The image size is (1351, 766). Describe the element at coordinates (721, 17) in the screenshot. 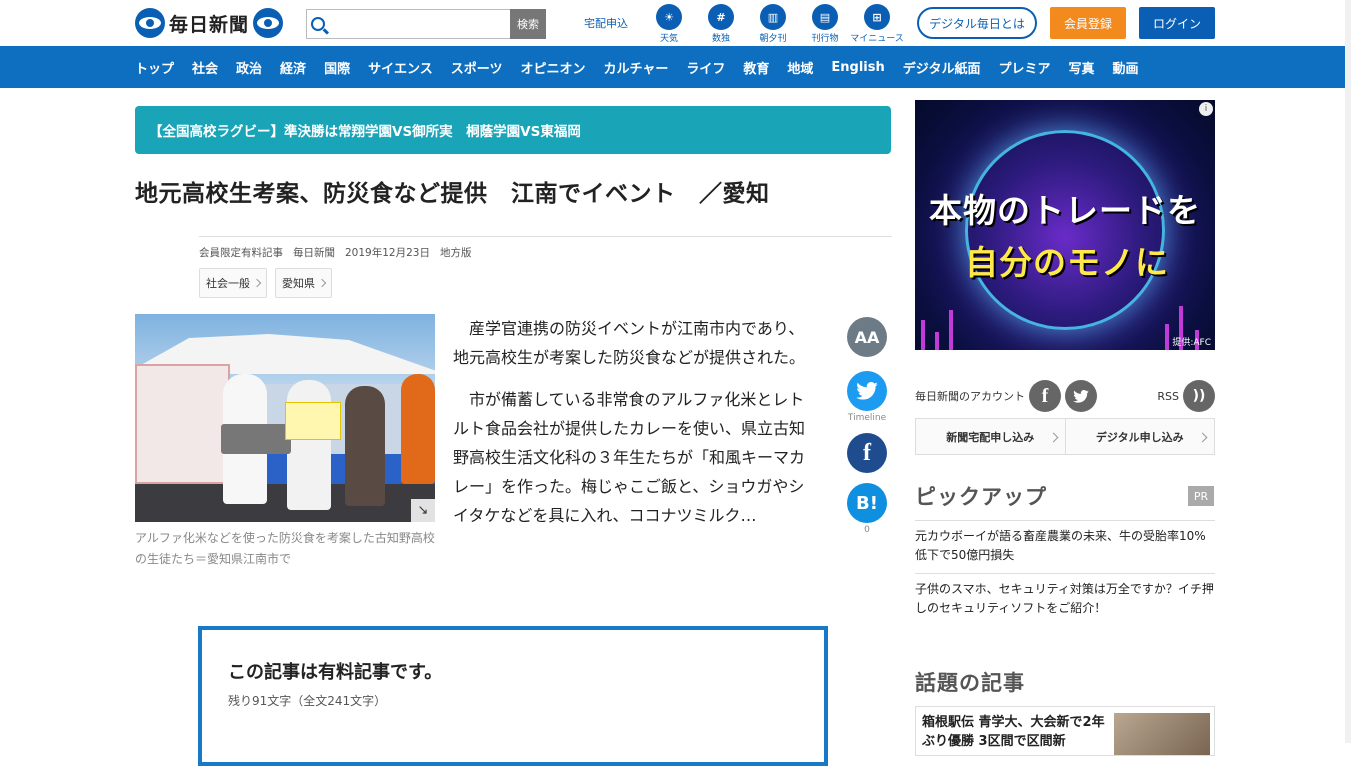

I see `sudoku-icon: #` at that location.